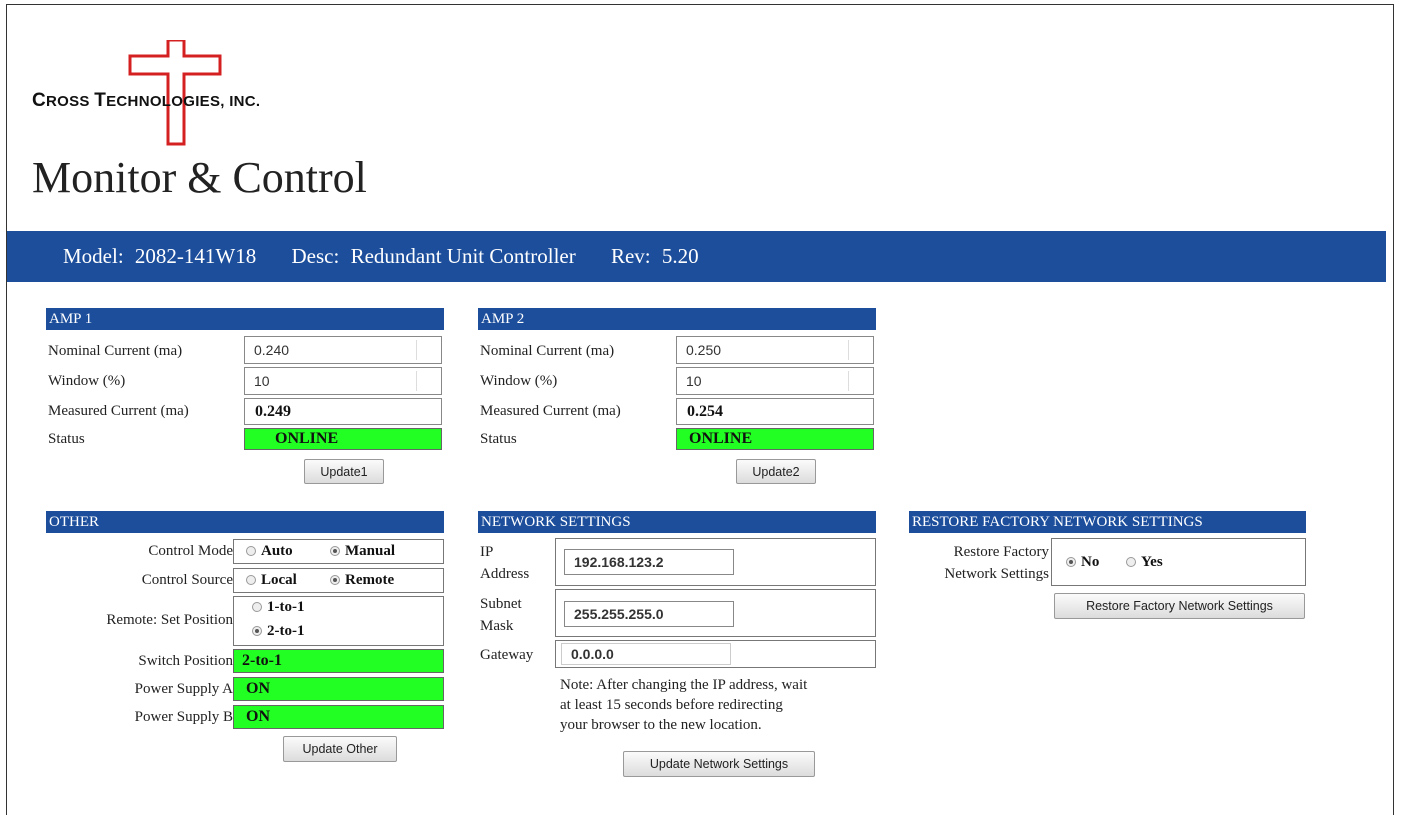 The width and height of the screenshot is (1401, 815). What do you see at coordinates (245, 522) in the screenshot?
I see `other-header: OTHER` at bounding box center [245, 522].